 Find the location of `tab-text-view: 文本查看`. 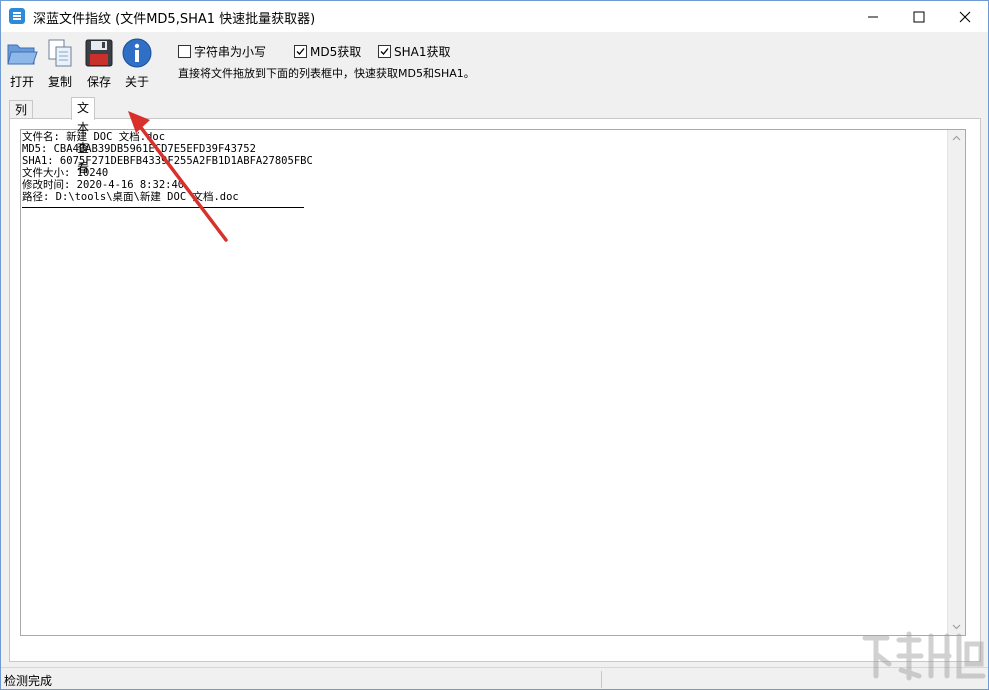

tab-text-view: 文本查看 is located at coordinates (83, 136).